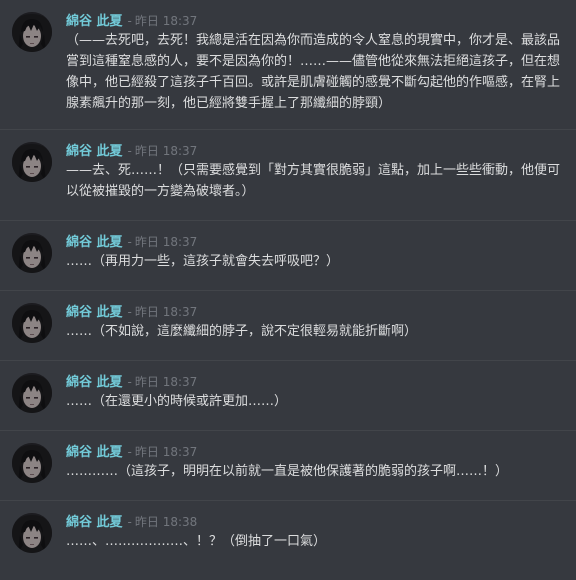  What do you see at coordinates (166, 522) in the screenshot?
I see `timestamp: 昨日 18:38` at bounding box center [166, 522].